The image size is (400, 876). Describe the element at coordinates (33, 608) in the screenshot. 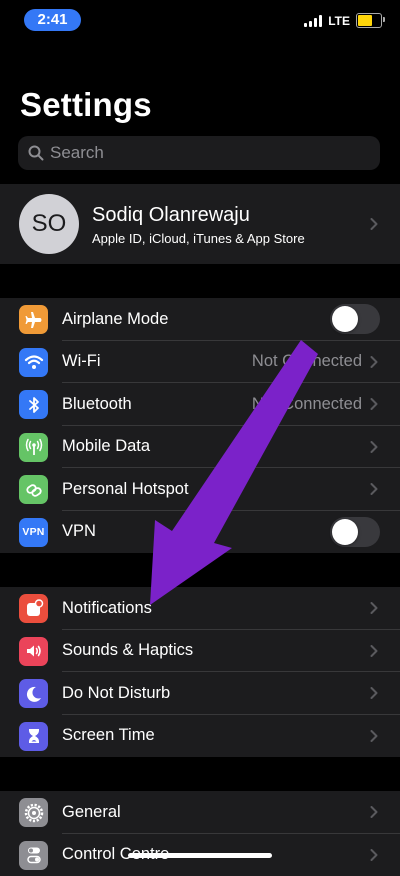

I see `notifications-icon` at that location.